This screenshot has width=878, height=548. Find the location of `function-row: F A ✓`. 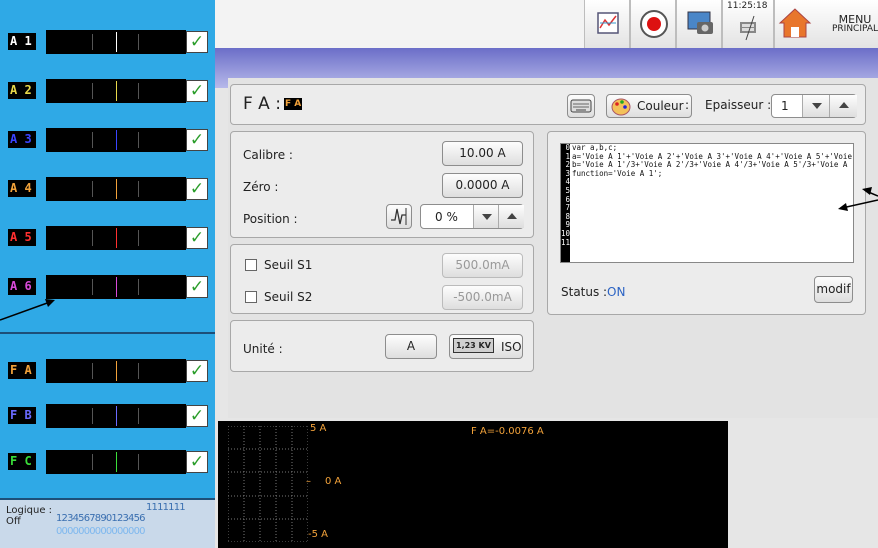

function-row: F A ✓ is located at coordinates (110, 371).